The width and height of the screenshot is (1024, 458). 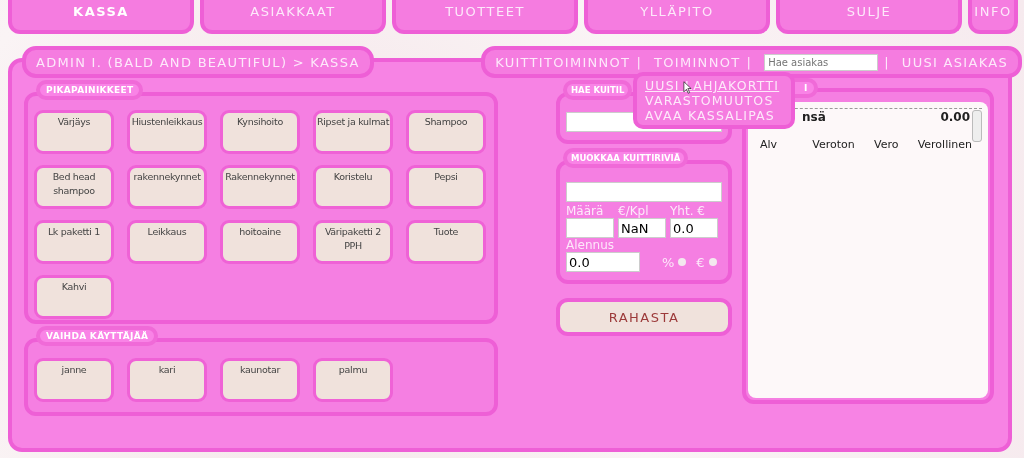 I want to click on section-title: PIKAPAINIKKEET, so click(x=90, y=90).